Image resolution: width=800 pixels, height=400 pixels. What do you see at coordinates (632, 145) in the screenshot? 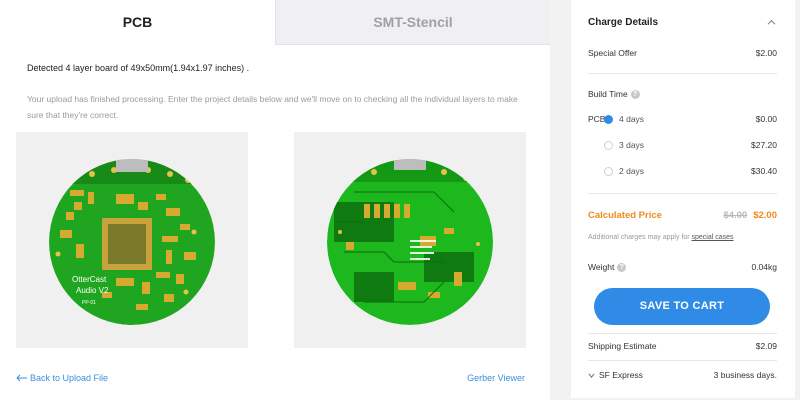
I see `build-option-label: 3 days` at bounding box center [632, 145].